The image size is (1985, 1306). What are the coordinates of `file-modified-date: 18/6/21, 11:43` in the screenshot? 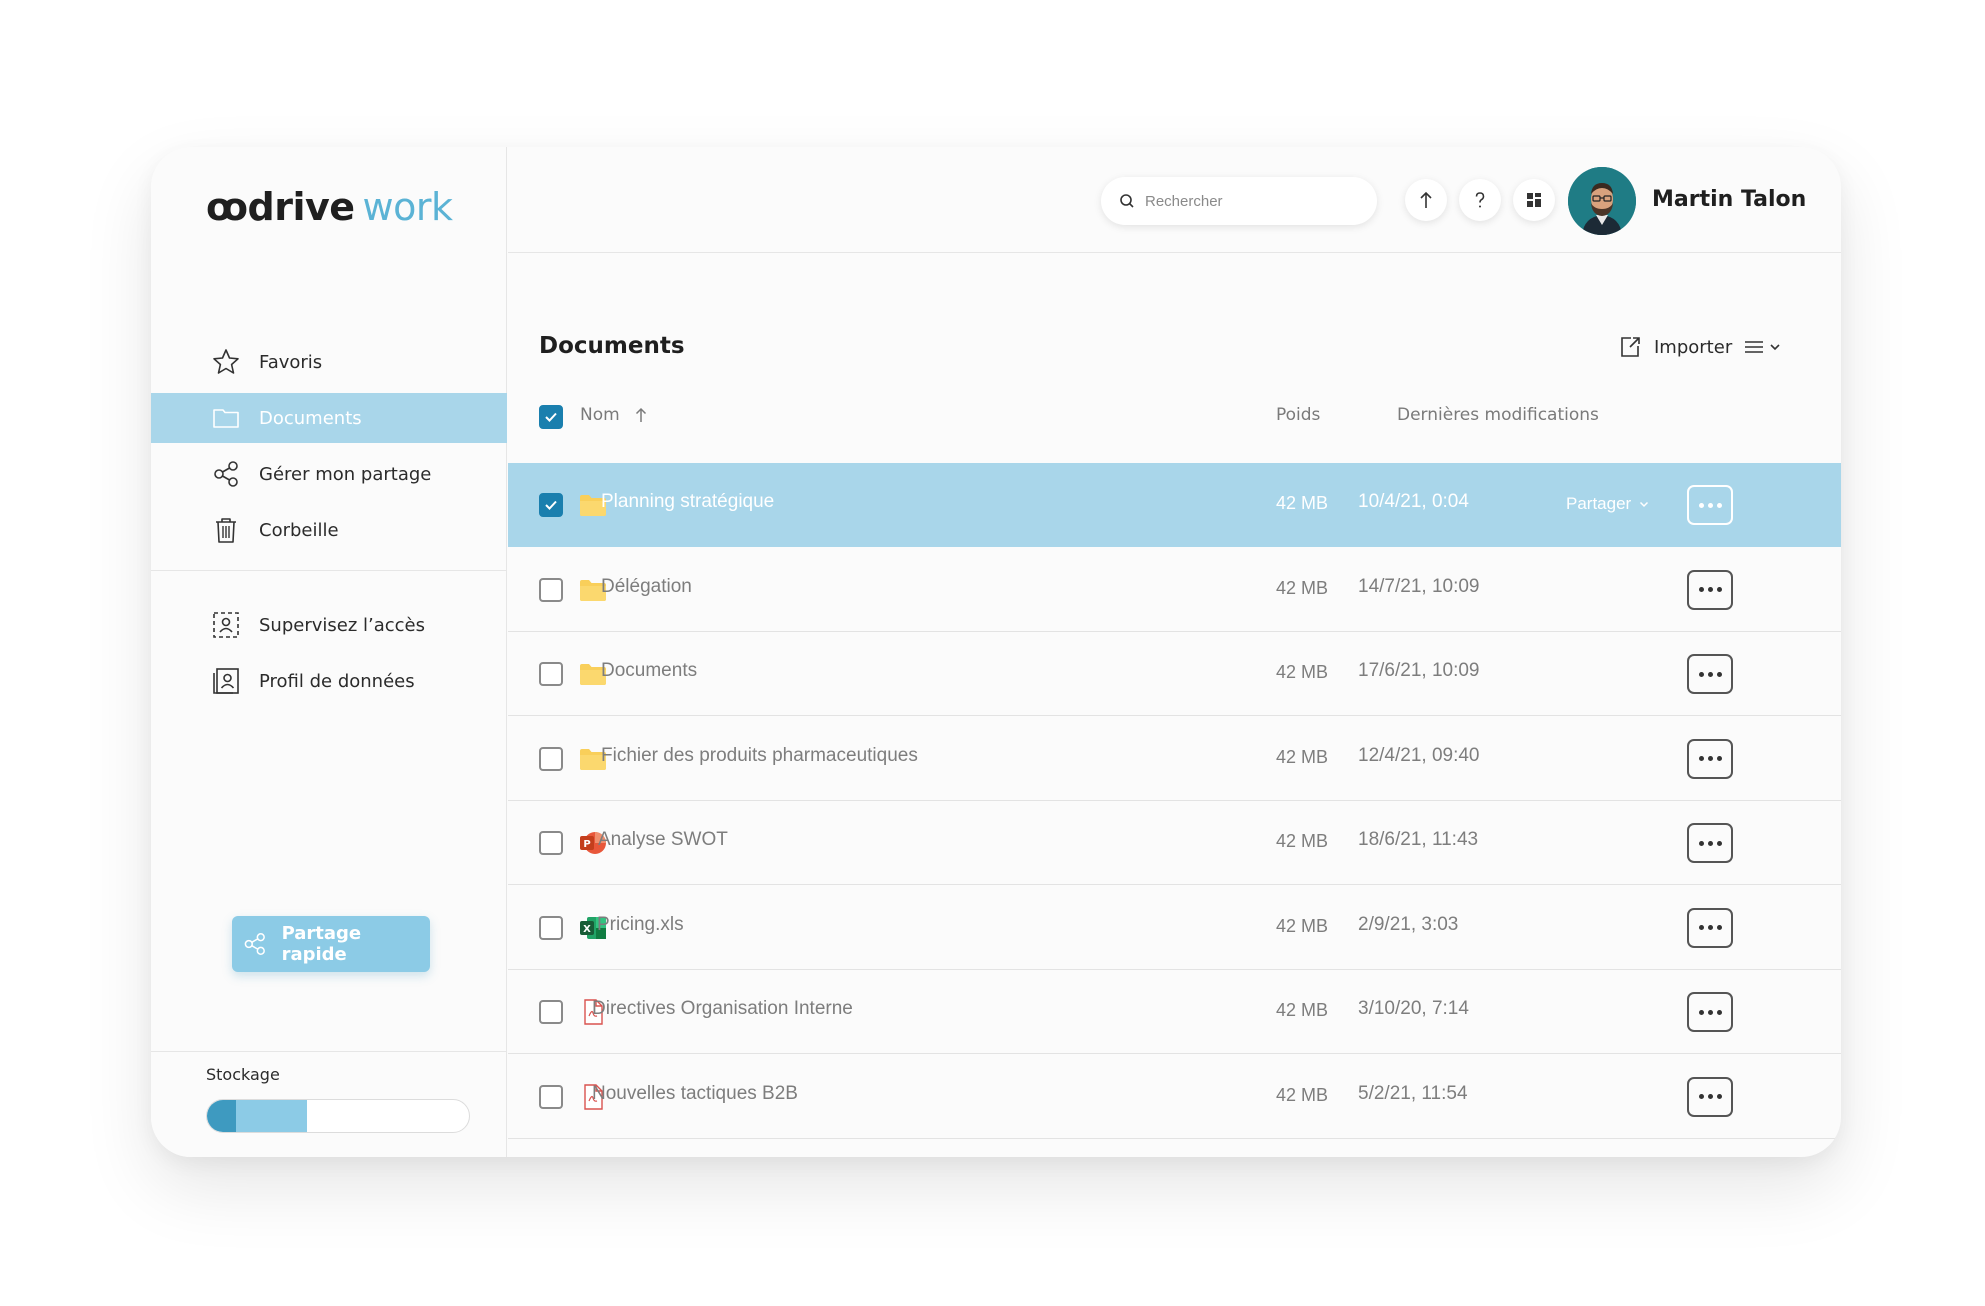 It's located at (1418, 839).